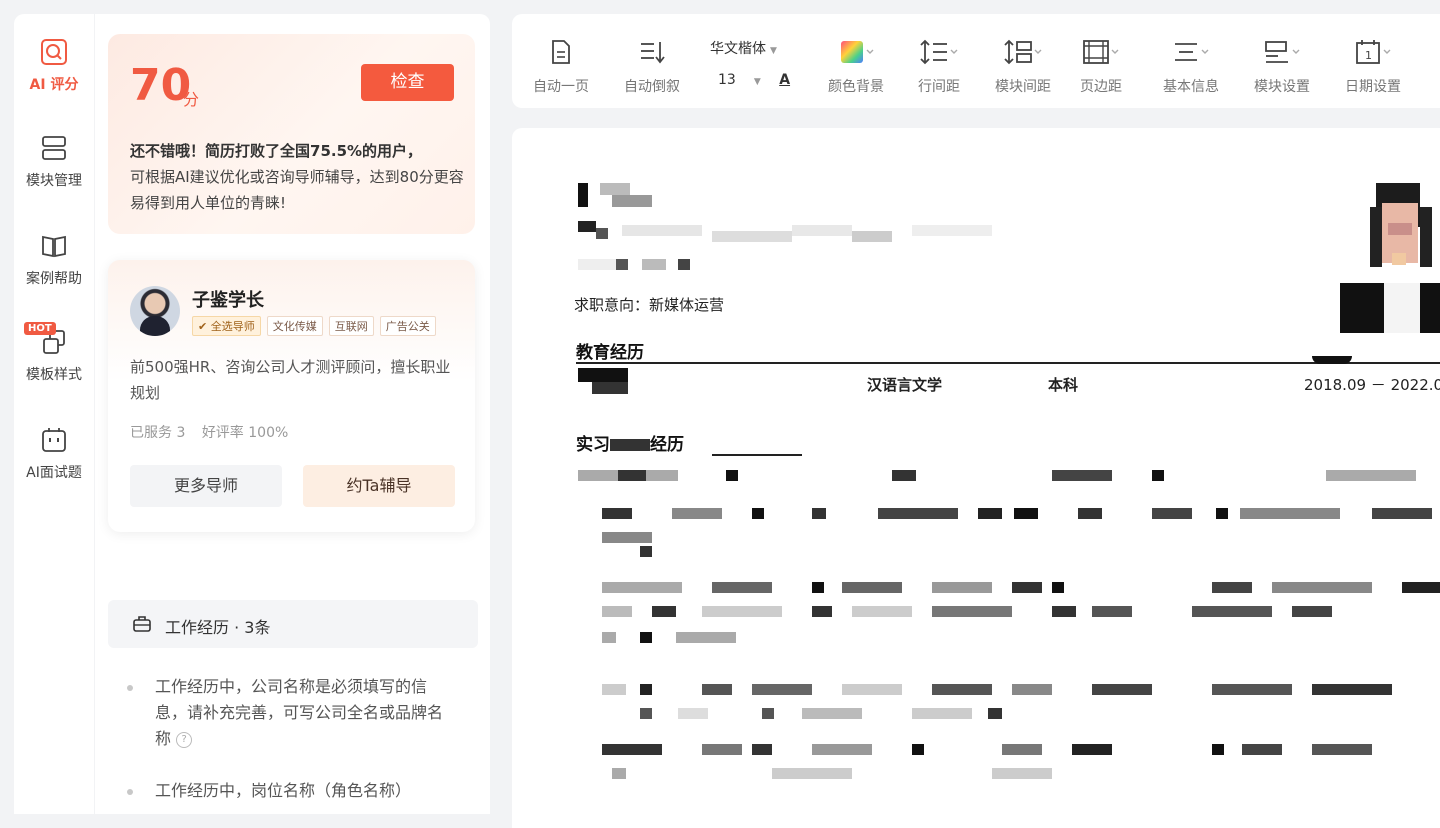 This screenshot has height=828, width=1440. I want to click on mentor-name: 子鉴学长, so click(228, 300).